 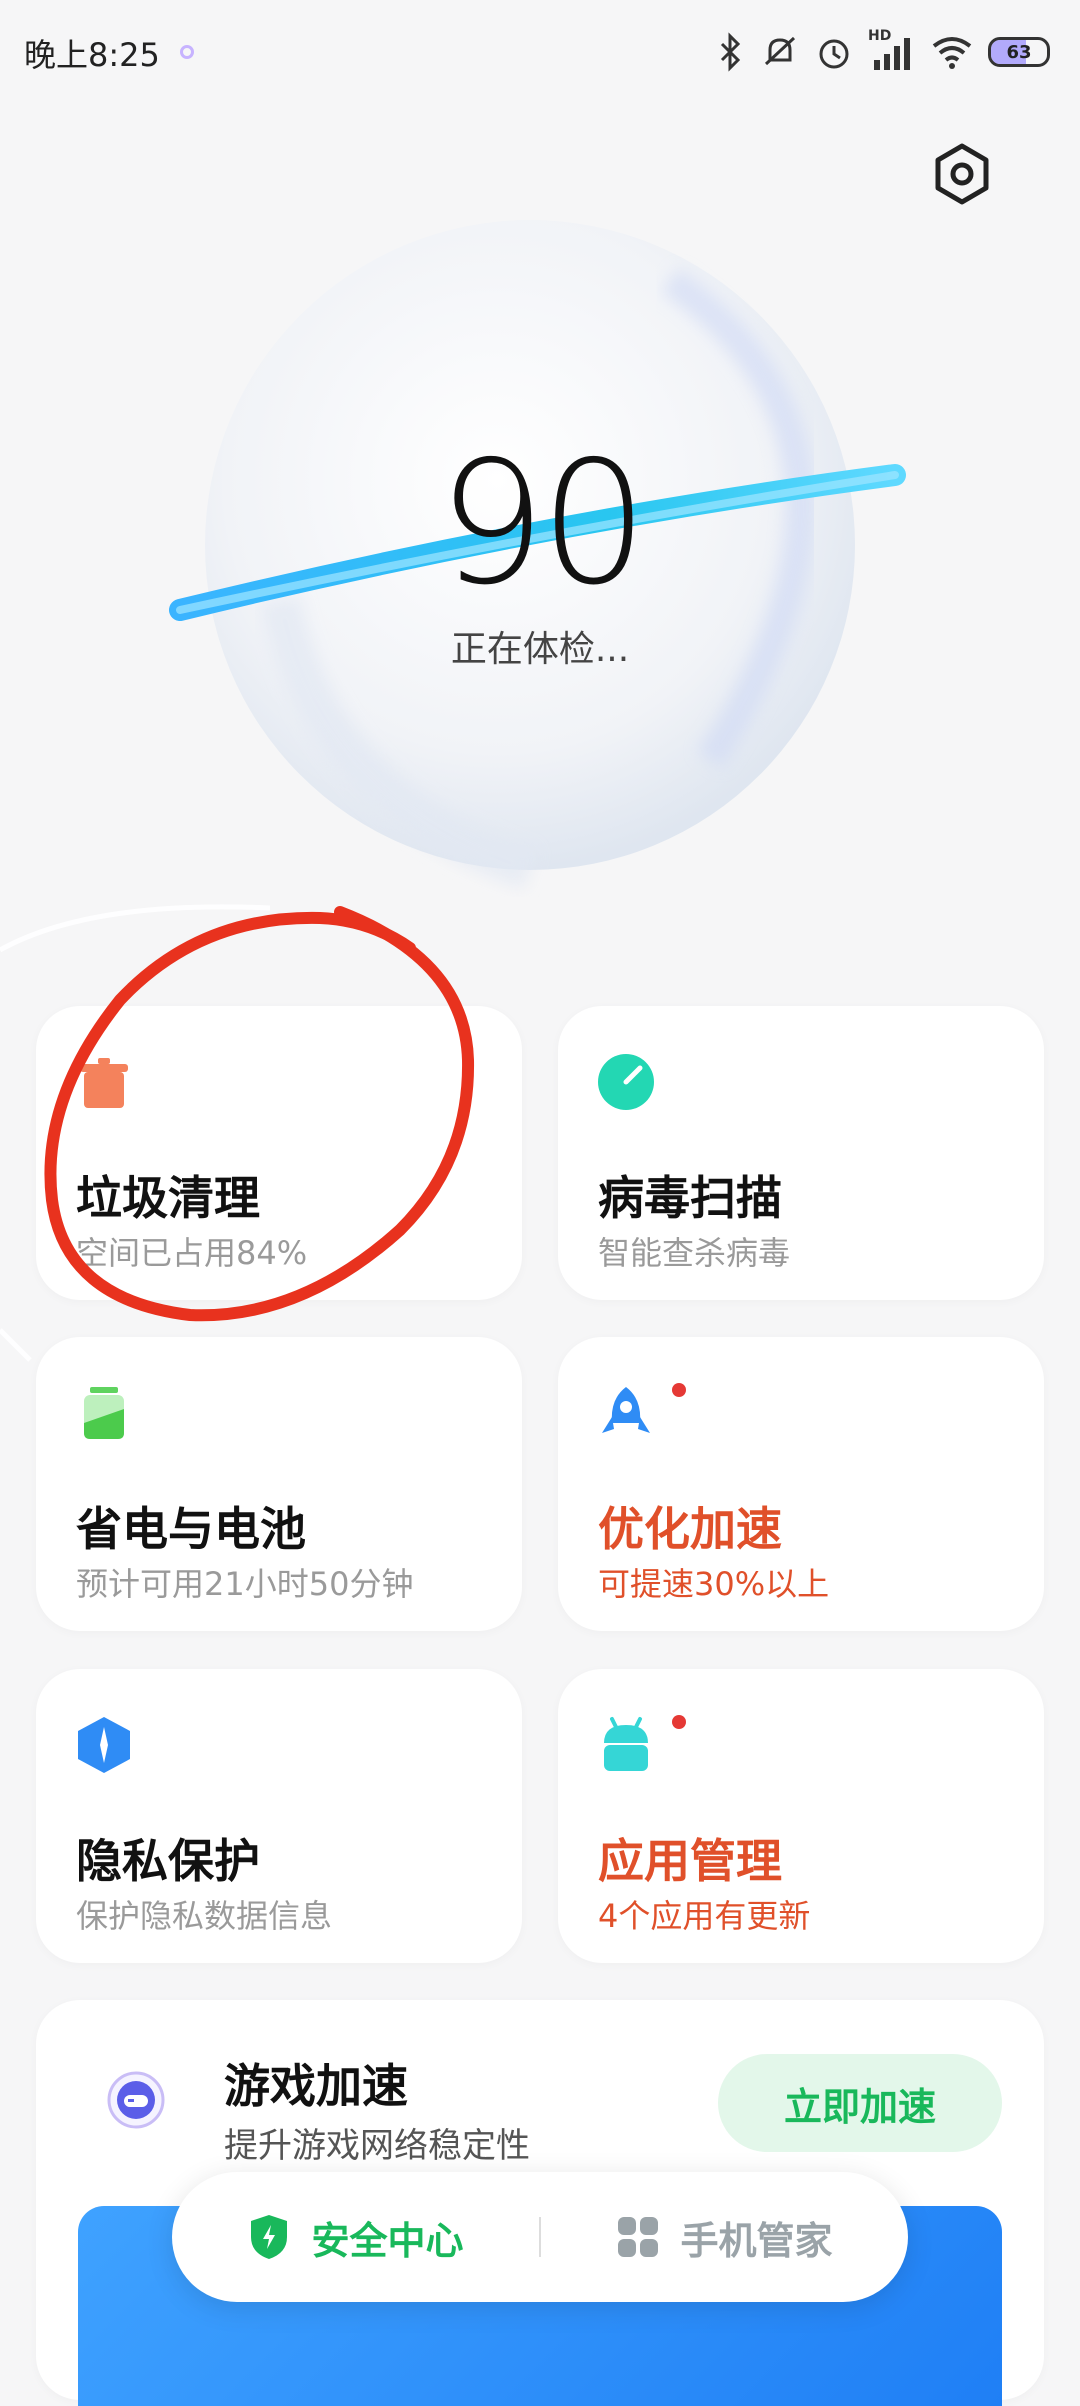 What do you see at coordinates (279, 1153) in the screenshot?
I see `junk-clean-card: 垃圾清理 空间已占用84%` at bounding box center [279, 1153].